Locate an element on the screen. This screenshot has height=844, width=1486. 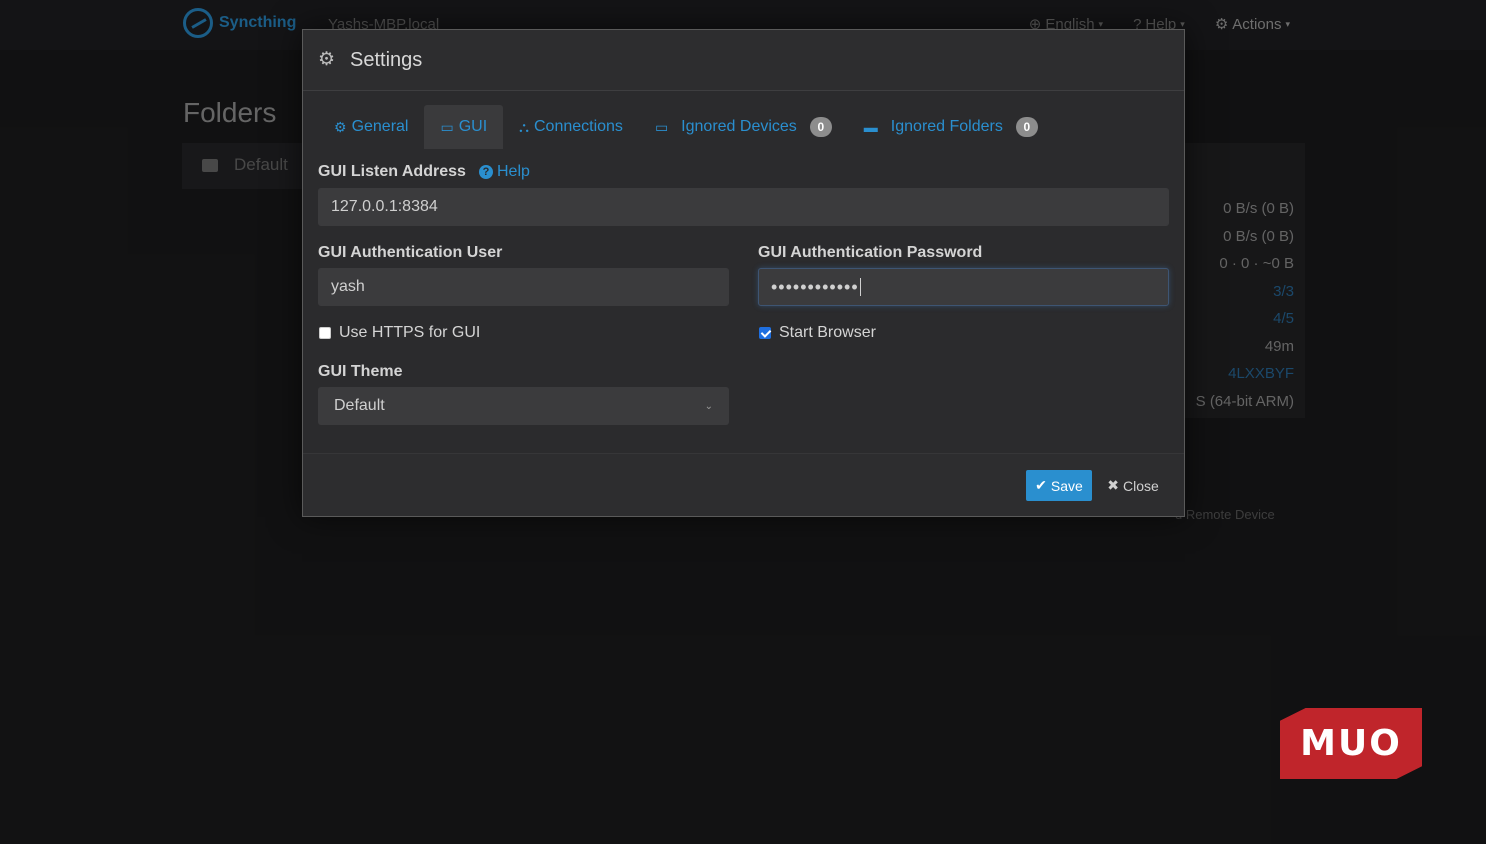
chevron-down-icon: ⌄ is located at coordinates (708, 406).